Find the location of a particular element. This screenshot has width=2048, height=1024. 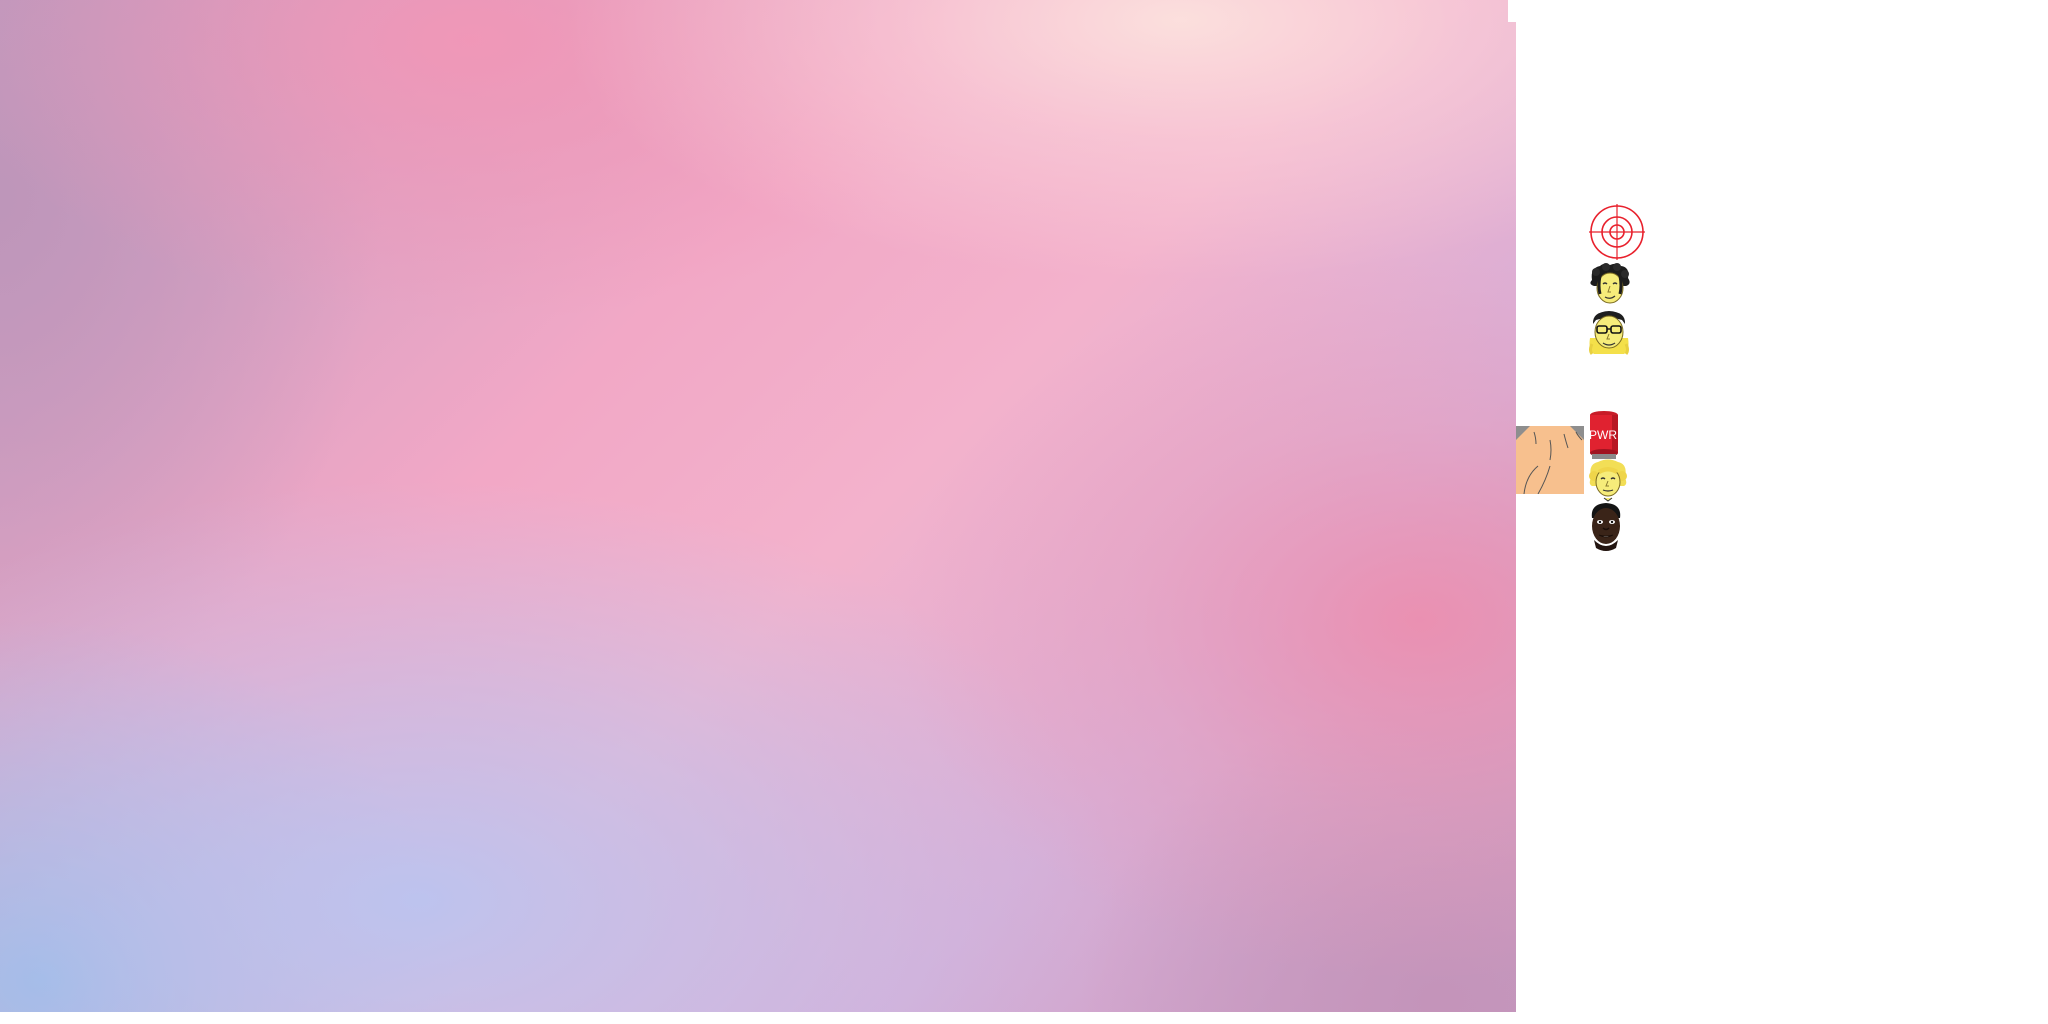

power-can-label: PWR is located at coordinates (1603, 435).